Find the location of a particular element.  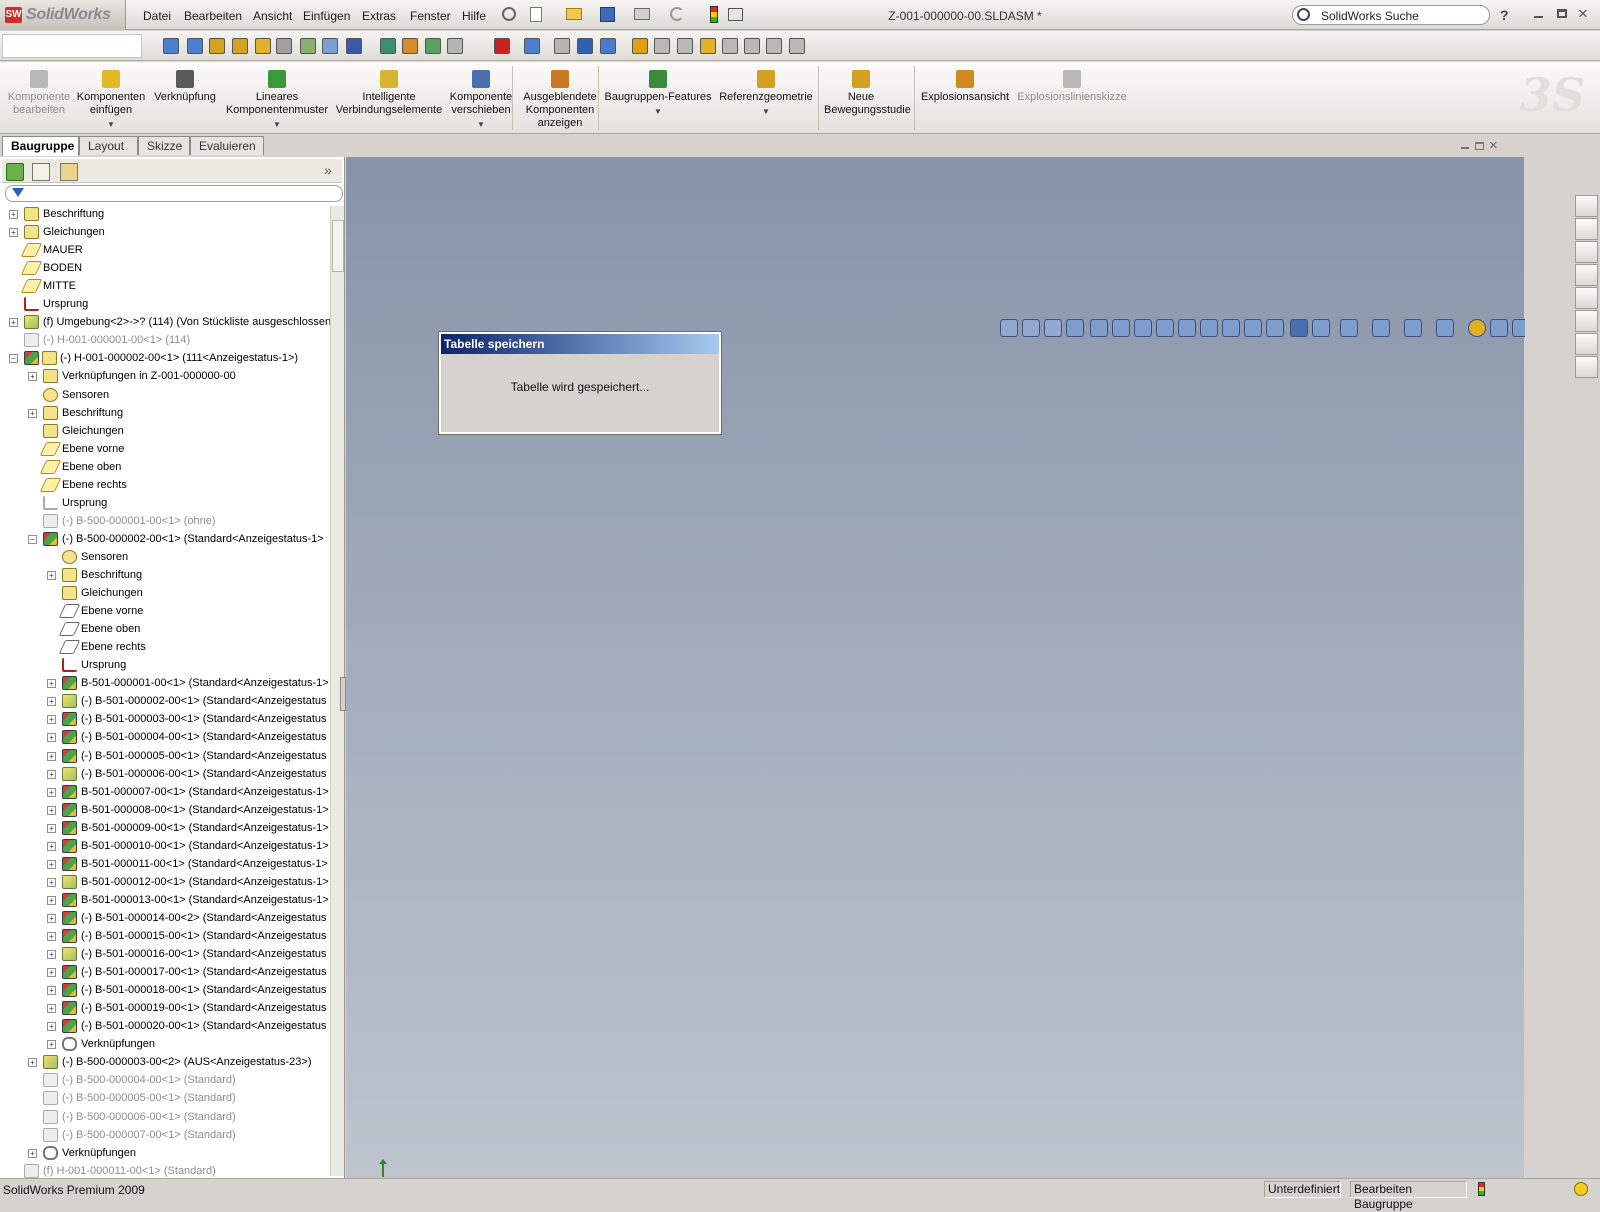

component-icon is located at coordinates (433, 46).